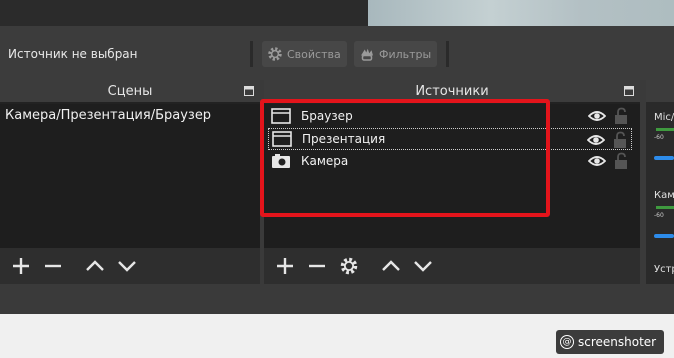  I want to click on scenes-title: Сцены, so click(130, 91).